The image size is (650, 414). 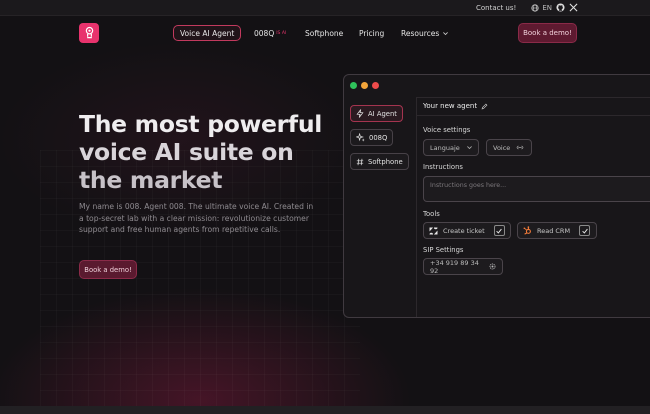 I want to click on x-icon, so click(x=573, y=7).